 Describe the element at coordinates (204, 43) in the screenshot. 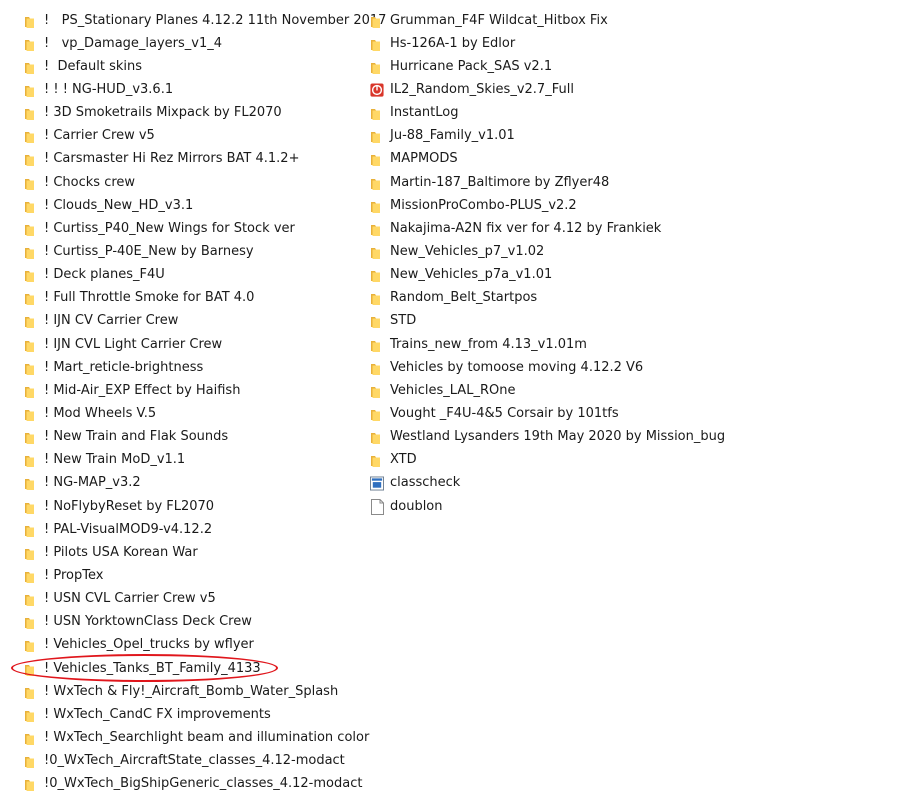

I see `file-item: ! vp_Damage_layers_v1_4` at that location.